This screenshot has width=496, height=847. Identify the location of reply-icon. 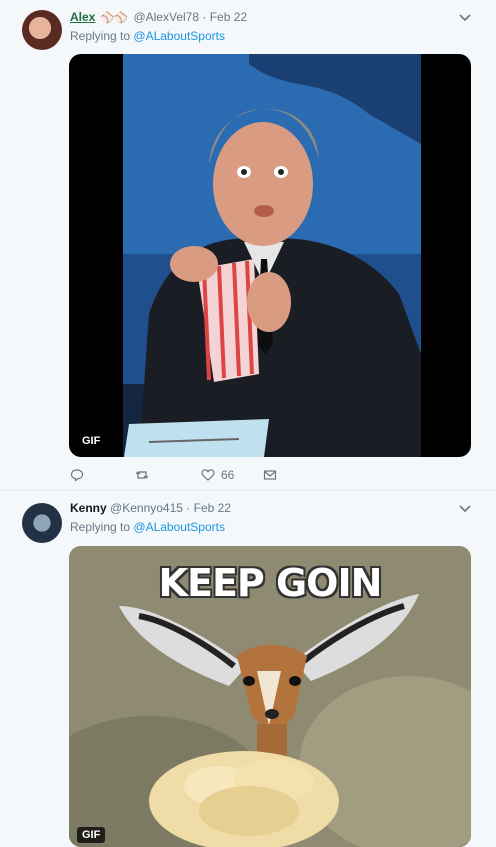
(77, 475).